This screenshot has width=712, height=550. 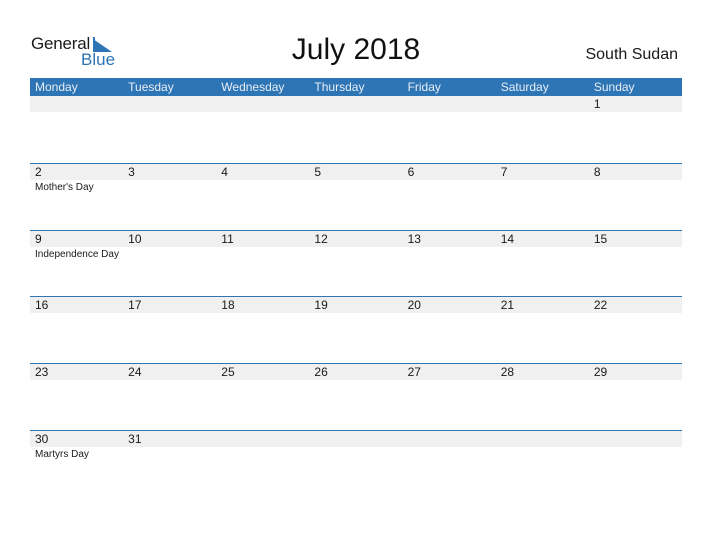 What do you see at coordinates (76, 239) in the screenshot?
I see `day-cell: 9` at bounding box center [76, 239].